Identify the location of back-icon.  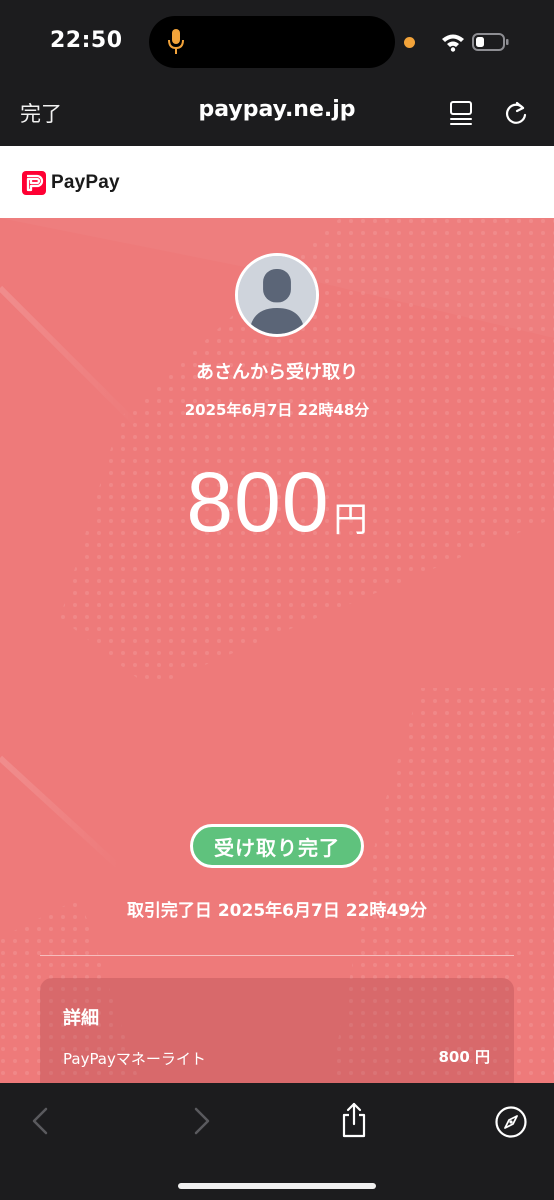
(41, 1121).